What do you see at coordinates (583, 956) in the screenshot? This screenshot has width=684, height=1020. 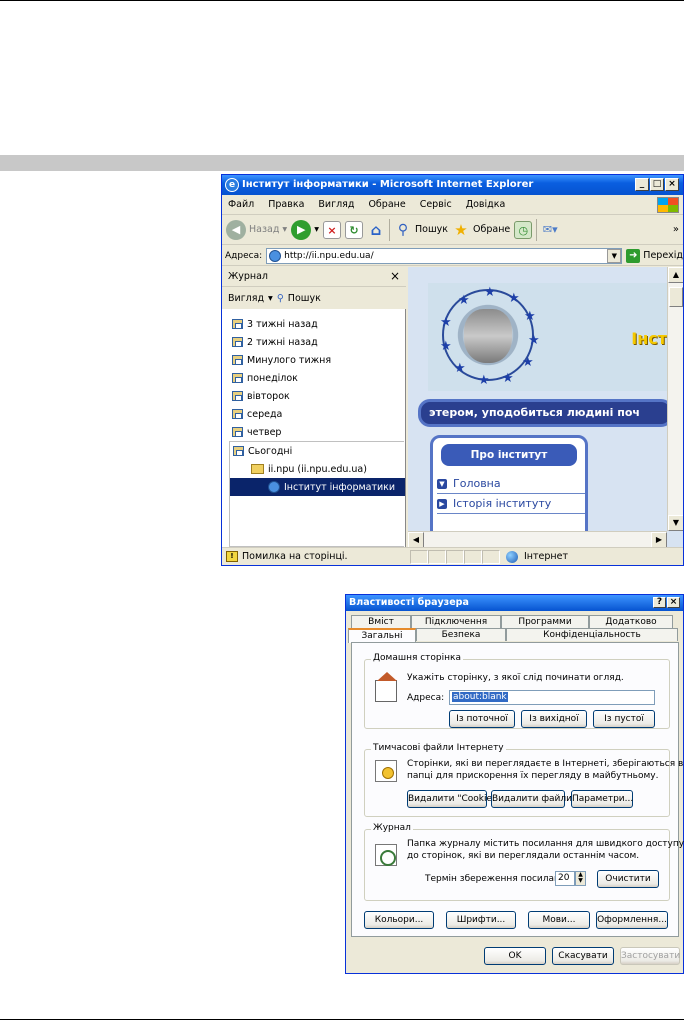 I see `cancel-button: Скасувати` at bounding box center [583, 956].